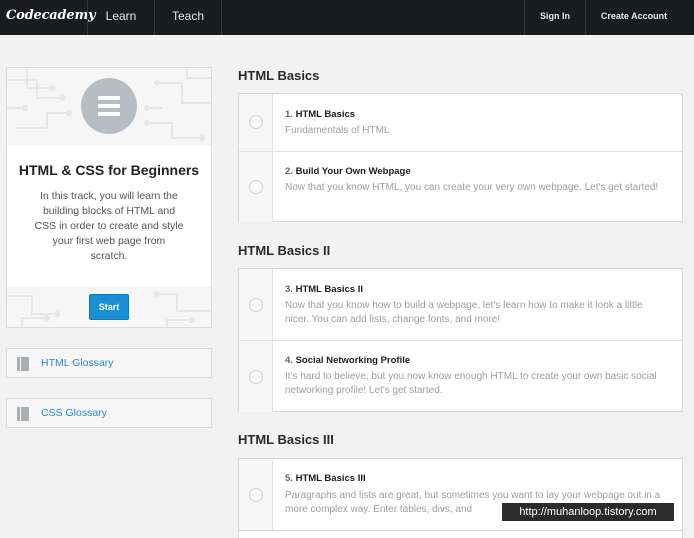 The image size is (694, 538). Describe the element at coordinates (353, 360) in the screenshot. I see `lesson-title-text: Social Networking Profile` at that location.